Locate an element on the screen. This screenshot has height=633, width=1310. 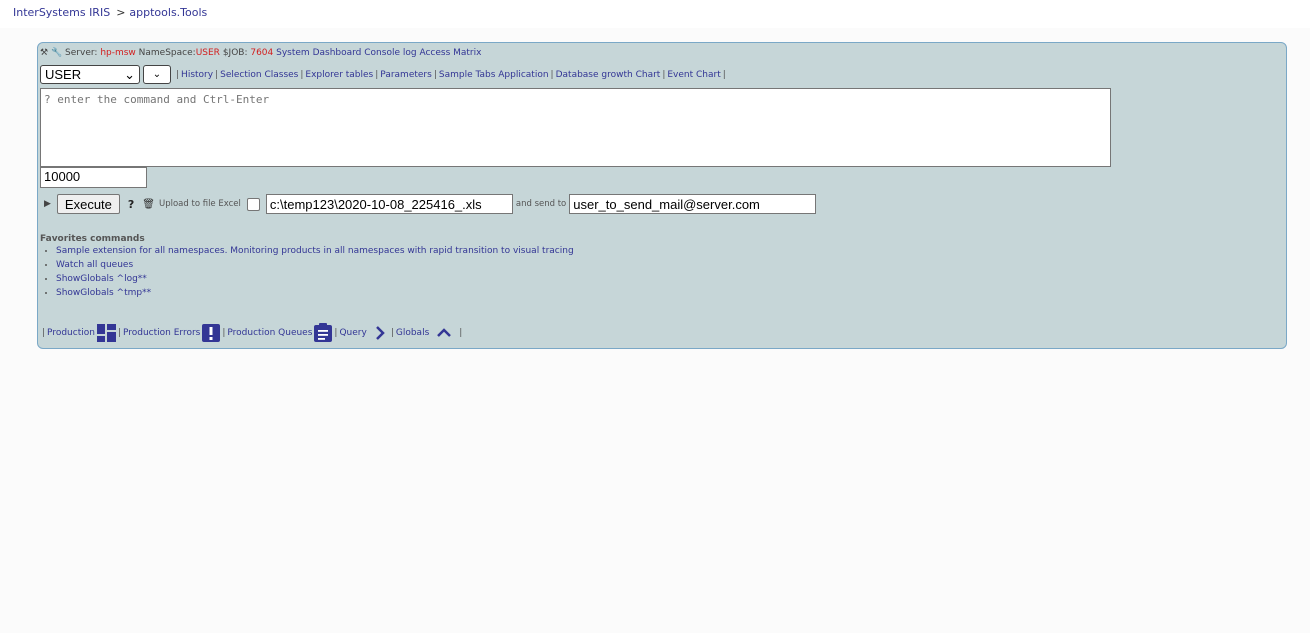
play-icon: ▶ is located at coordinates (47, 204).